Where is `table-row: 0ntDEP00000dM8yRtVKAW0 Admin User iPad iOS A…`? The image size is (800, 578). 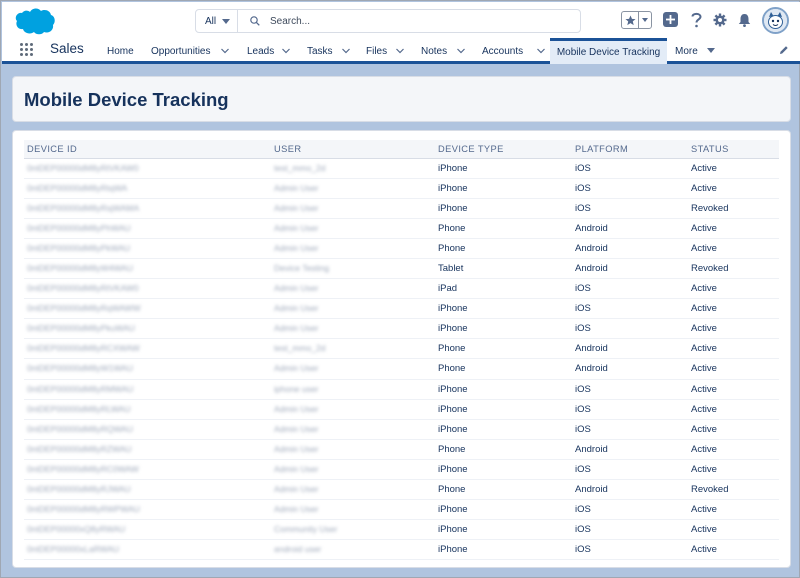 table-row: 0ntDEP00000dM8yRtVKAW0 Admin User iPad iOS A… is located at coordinates (401, 289).